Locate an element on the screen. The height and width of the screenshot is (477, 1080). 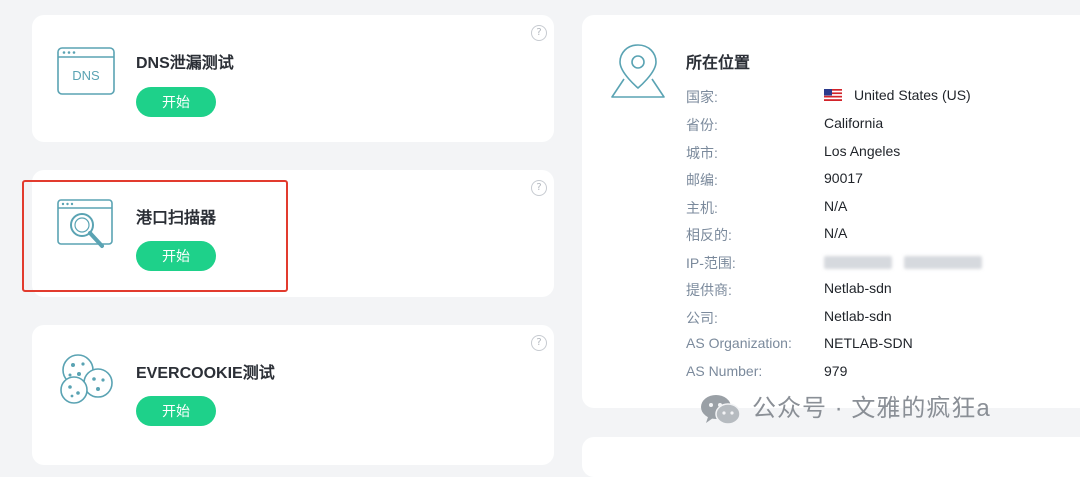
ip-range-label: IP-范围: is located at coordinates (711, 263).